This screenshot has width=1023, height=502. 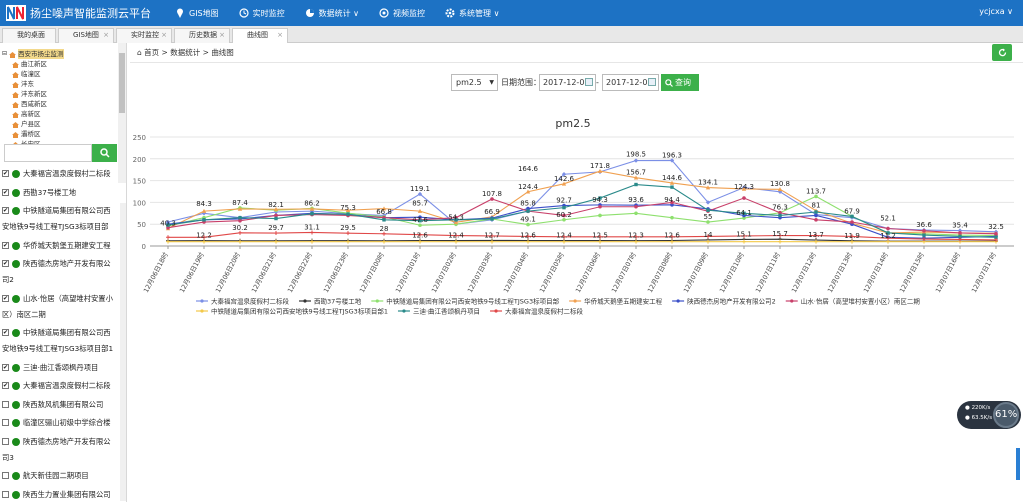 I want to click on start-date-input: 2017-12-06, so click(x=567, y=82).